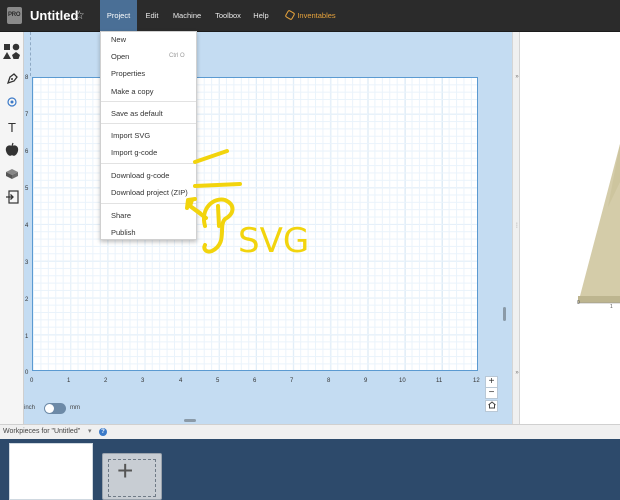 The width and height of the screenshot is (620, 500). What do you see at coordinates (290, 15) in the screenshot?
I see `inventables-logo-icon` at bounding box center [290, 15].